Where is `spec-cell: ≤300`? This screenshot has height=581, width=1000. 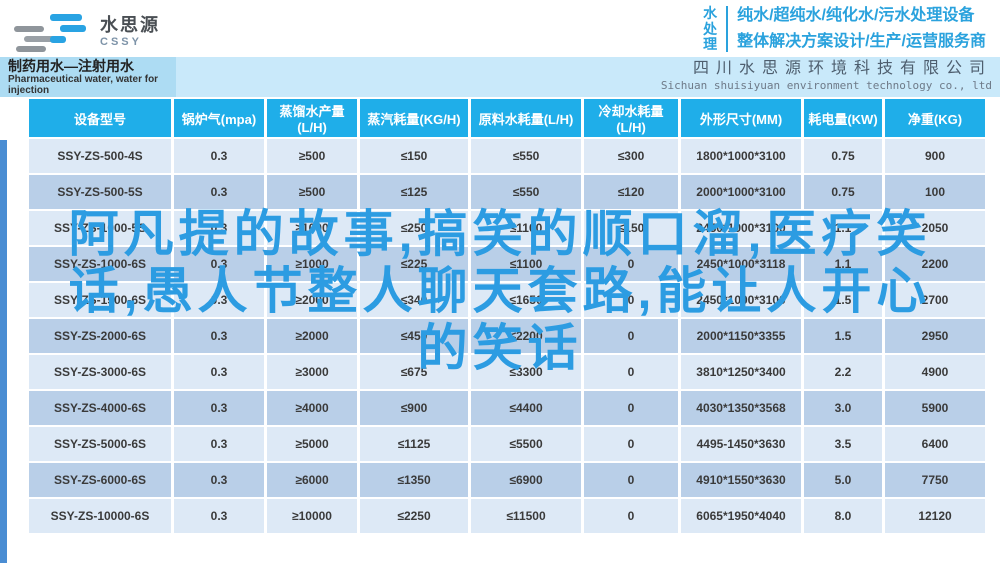 spec-cell: ≤300 is located at coordinates (631, 156).